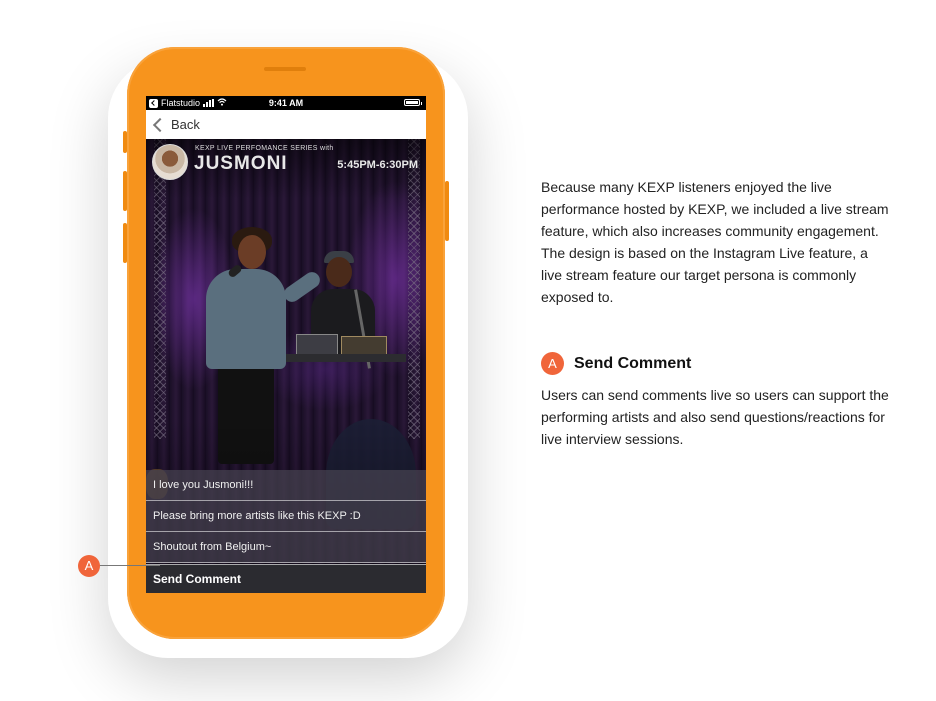 This screenshot has width=936, height=701. What do you see at coordinates (377, 165) in the screenshot?
I see `show-time: 5:45PM-6:30PM` at bounding box center [377, 165].